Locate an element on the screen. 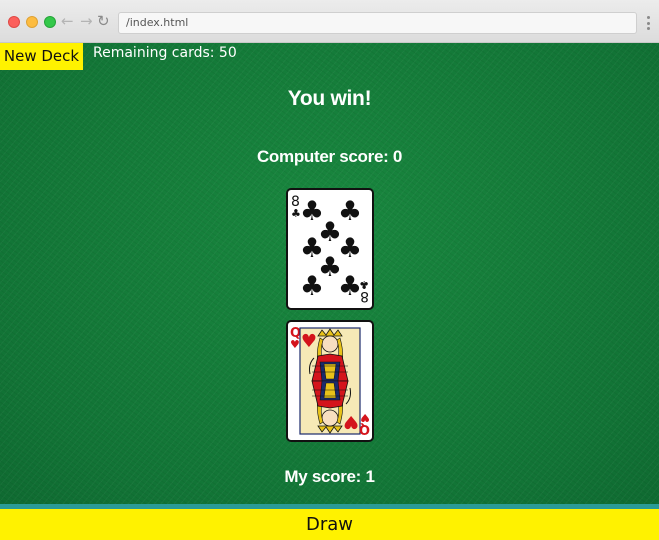 This screenshot has height=540, width=659. forward-arrow-icon: → is located at coordinates (86, 21).